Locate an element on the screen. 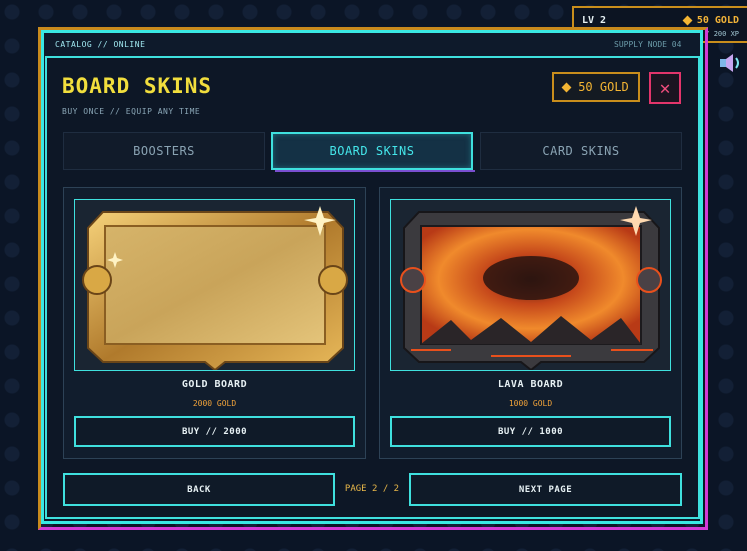  tab-card-skins: CARD SKINS is located at coordinates (581, 151).